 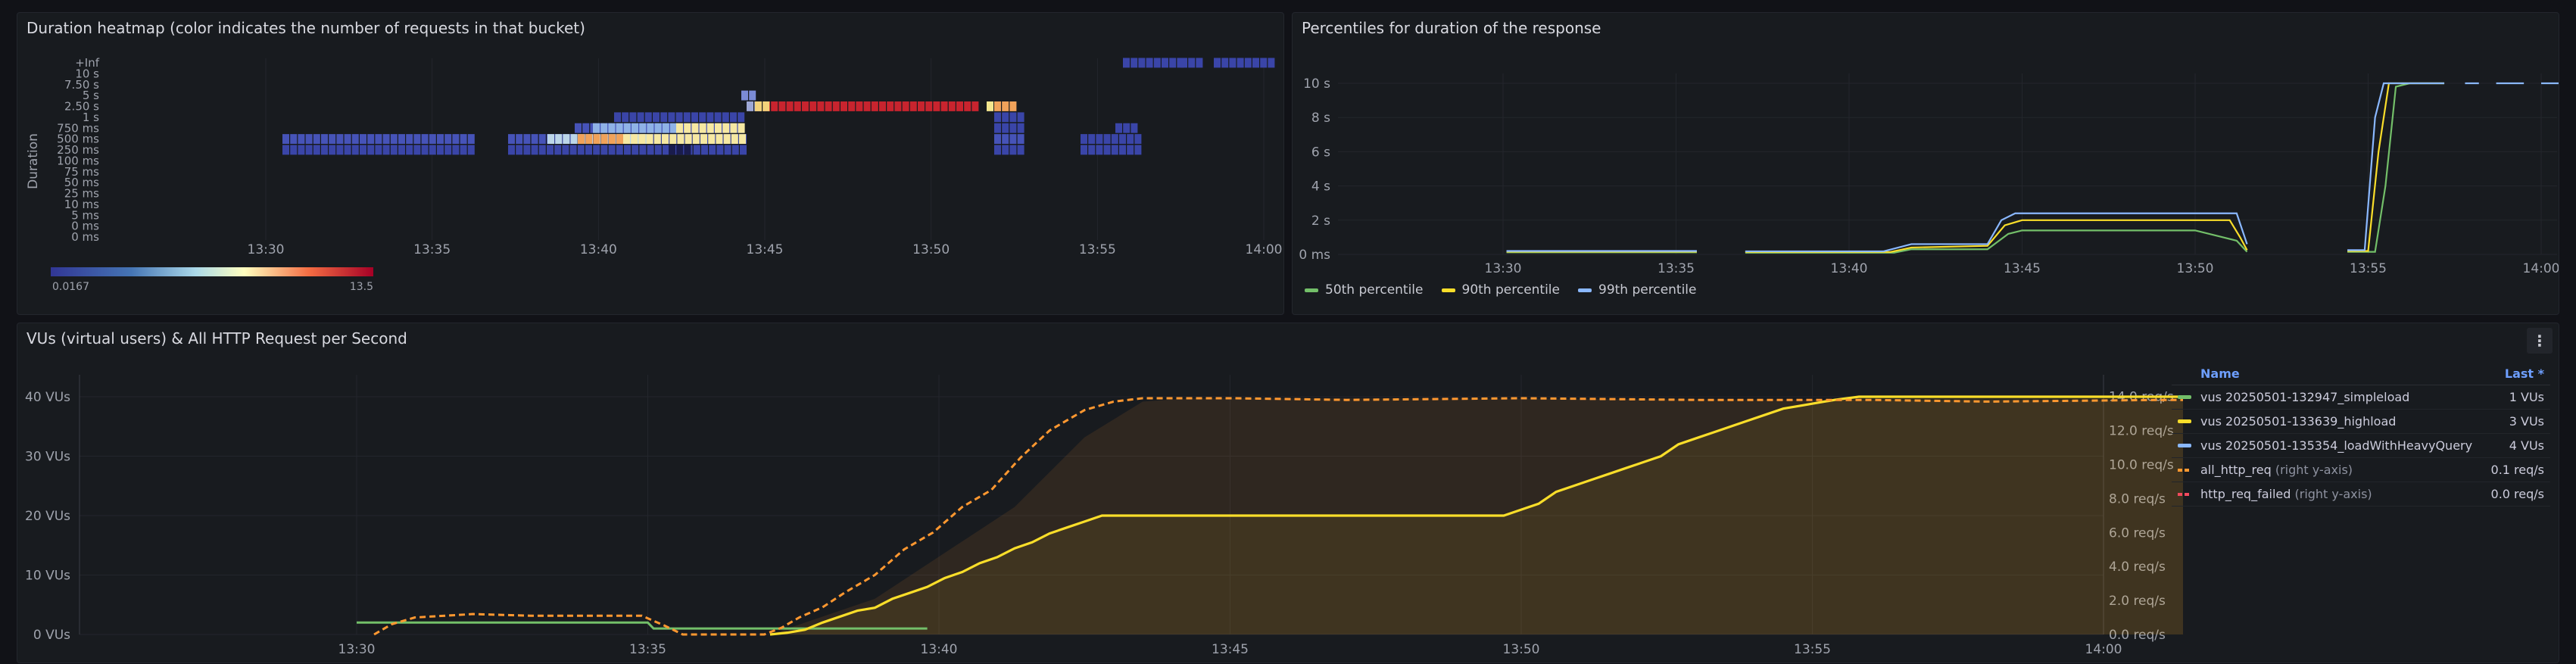 I want to click on vus-x-tick: 13:55, so click(x=1813, y=649).